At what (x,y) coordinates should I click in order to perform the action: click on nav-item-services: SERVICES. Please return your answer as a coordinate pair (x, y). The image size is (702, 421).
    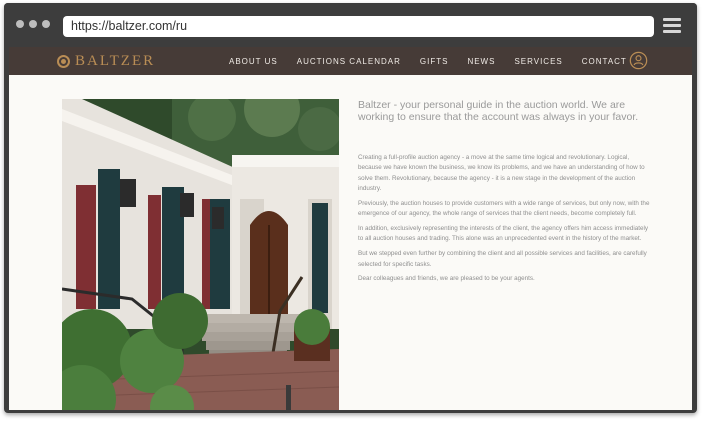
    Looking at the image, I should click on (538, 61).